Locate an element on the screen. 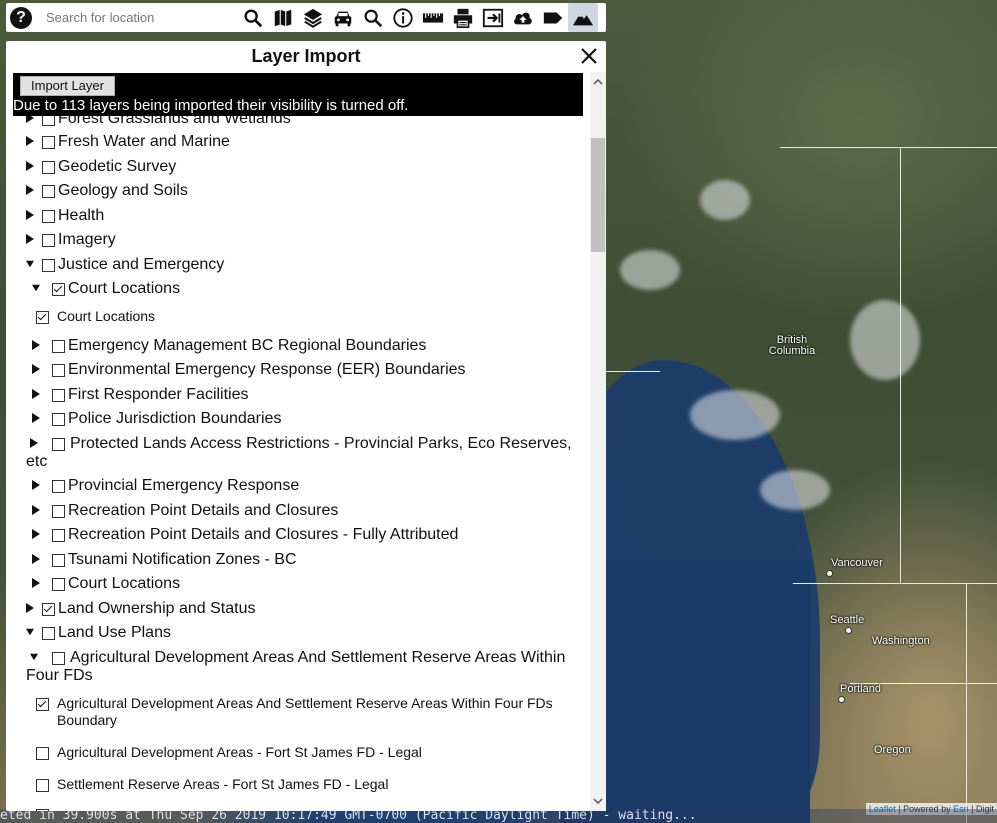 The image size is (997, 823). scroll-thumb is located at coordinates (598, 195).